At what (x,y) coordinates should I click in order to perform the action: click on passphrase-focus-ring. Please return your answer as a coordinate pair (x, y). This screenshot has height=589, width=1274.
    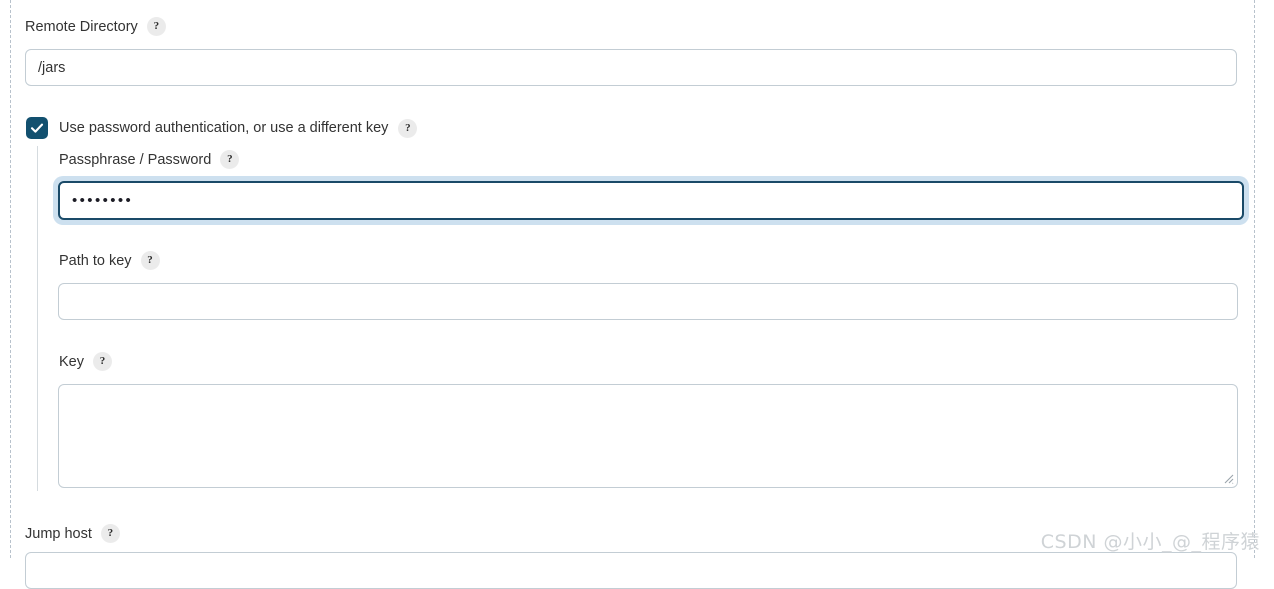
    Looking at the image, I should click on (651, 200).